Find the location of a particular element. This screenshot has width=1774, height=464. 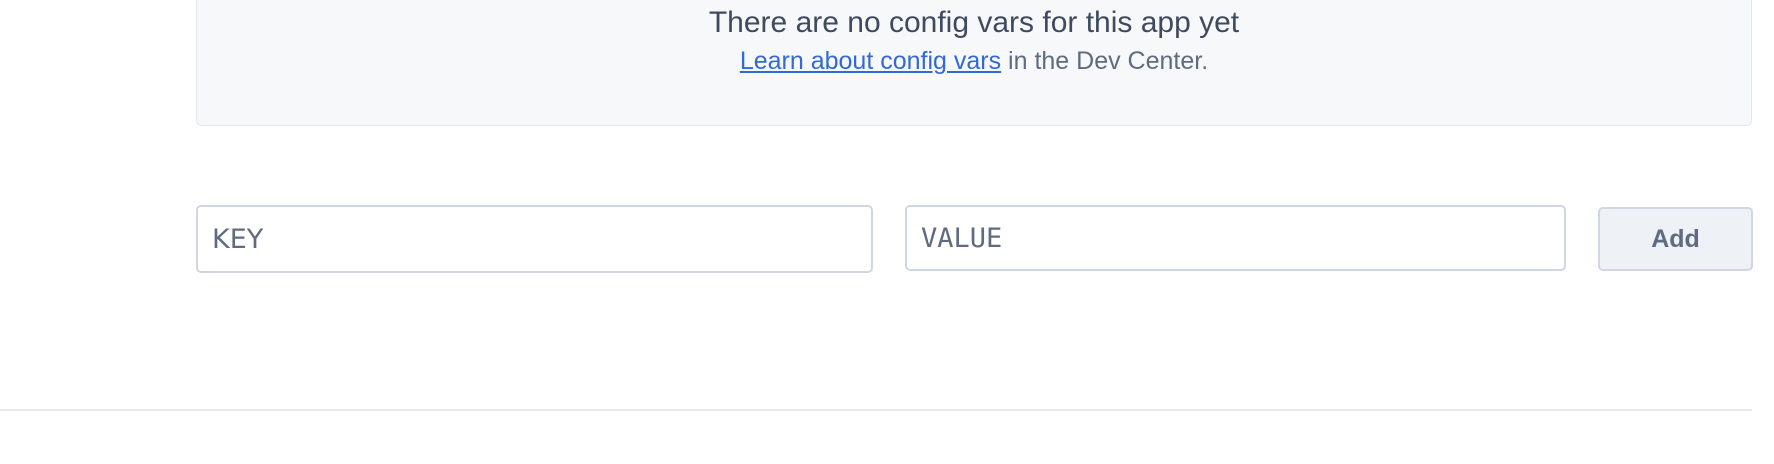

empty-state-suffix: in the Dev Center. is located at coordinates (1105, 61).